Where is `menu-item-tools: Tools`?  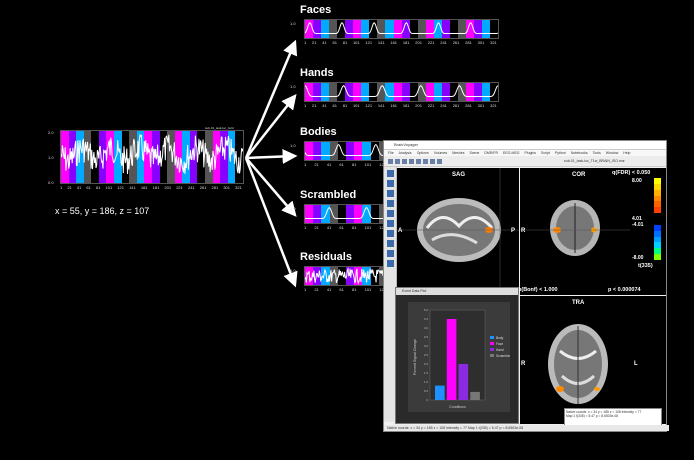 menu-item-tools: Tools is located at coordinates (597, 153).